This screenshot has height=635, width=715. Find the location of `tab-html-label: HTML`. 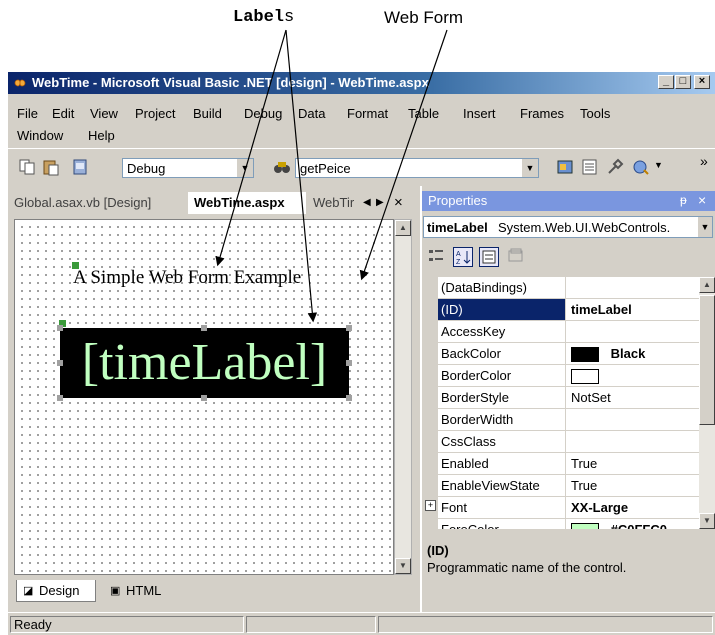

tab-html-label: HTML is located at coordinates (144, 590).